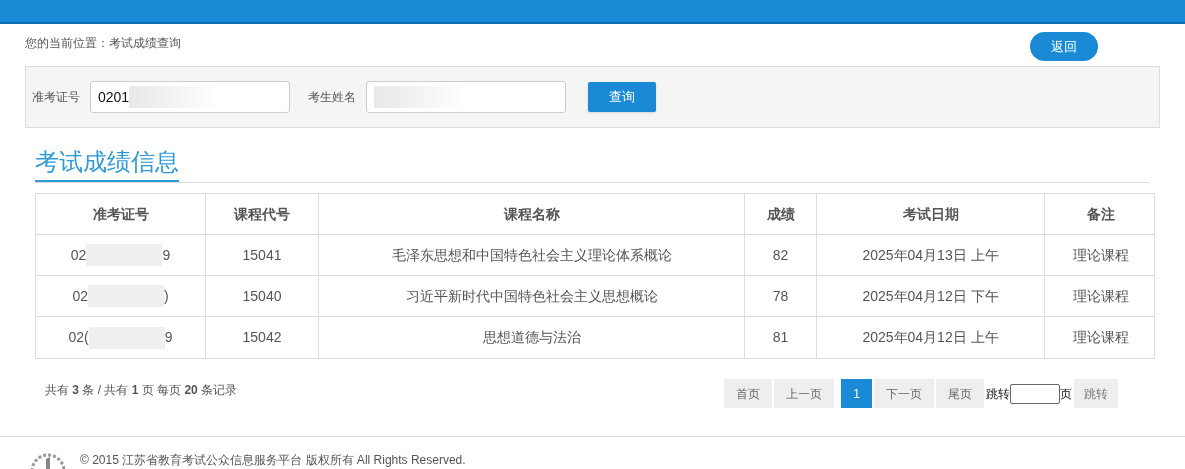  I want to click on table-cell: 思想道德与法治, so click(532, 337).